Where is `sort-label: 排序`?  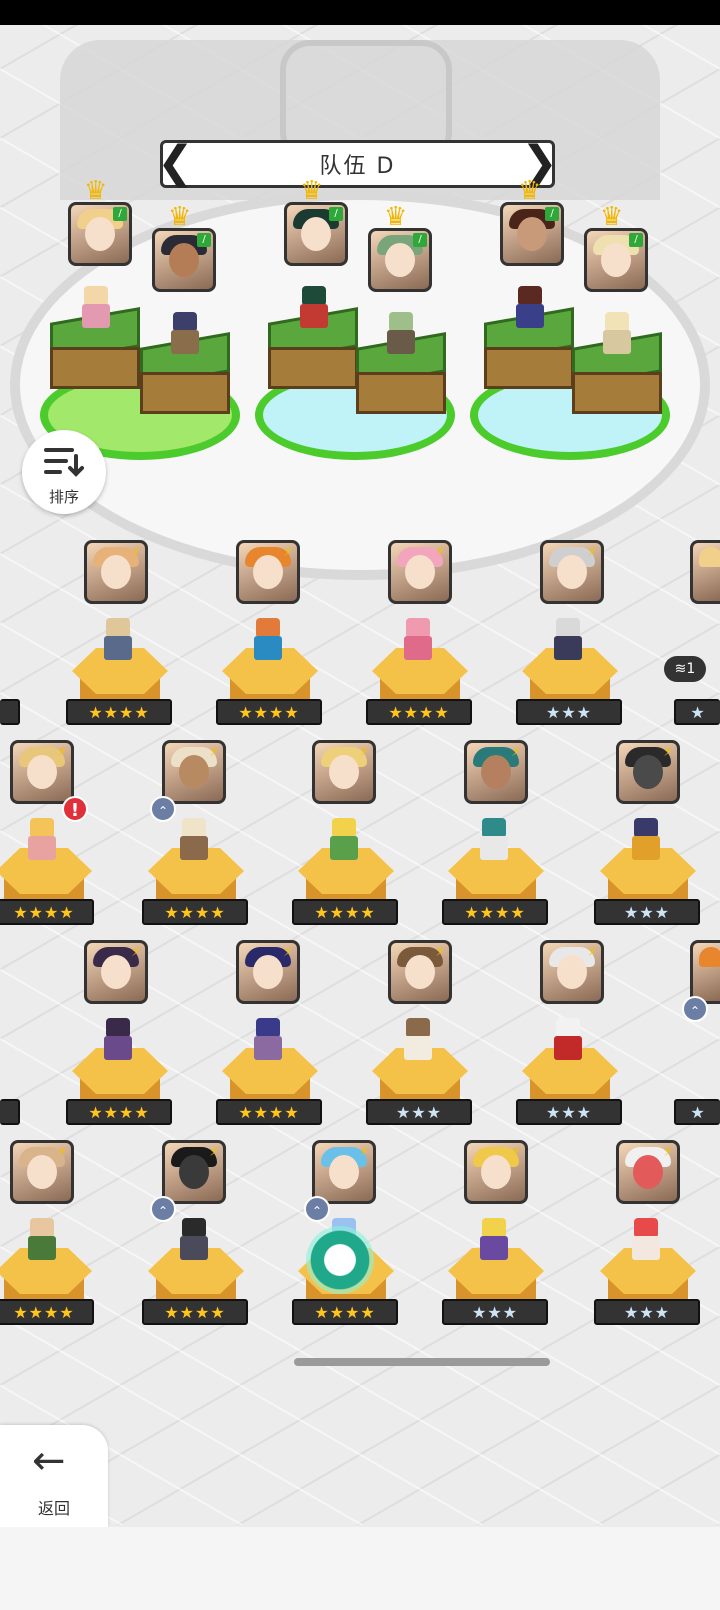
sort-label: 排序 is located at coordinates (63, 497).